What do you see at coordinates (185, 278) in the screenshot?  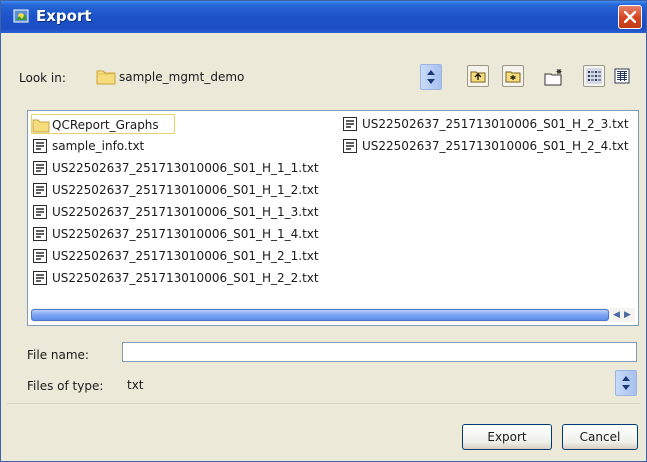 I see `file-name: US22502637_251713010006_S01_H_2_2.txt` at bounding box center [185, 278].